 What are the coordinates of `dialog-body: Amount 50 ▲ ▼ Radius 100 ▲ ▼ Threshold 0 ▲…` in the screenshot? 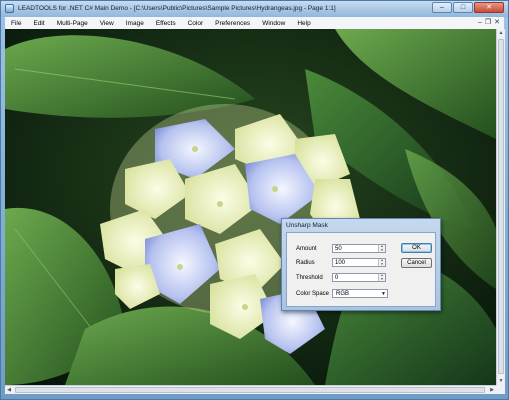 It's located at (361, 269).